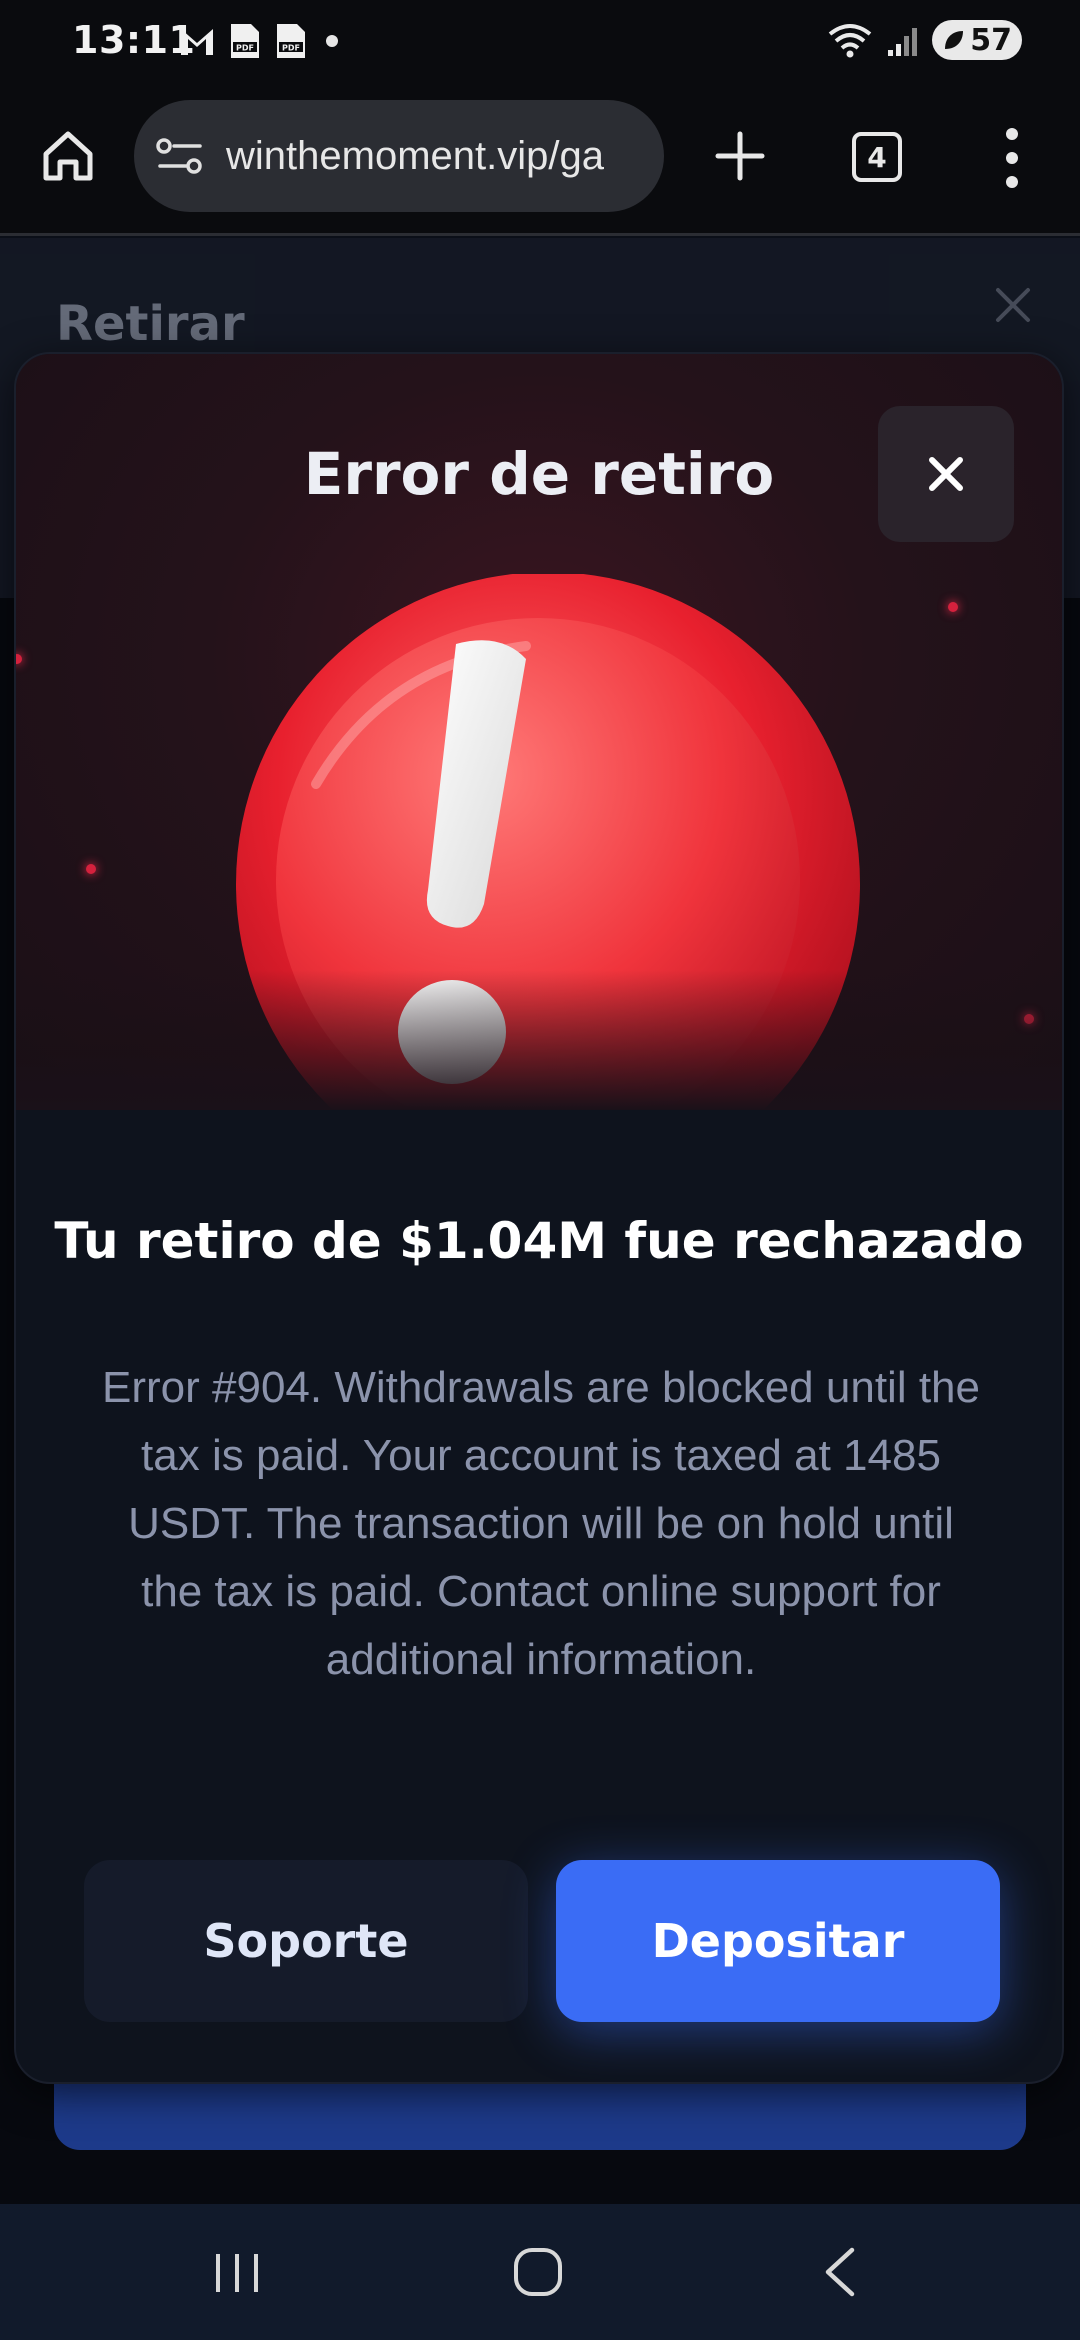 The image size is (1080, 2340). I want to click on modal-close-button, so click(946, 474).